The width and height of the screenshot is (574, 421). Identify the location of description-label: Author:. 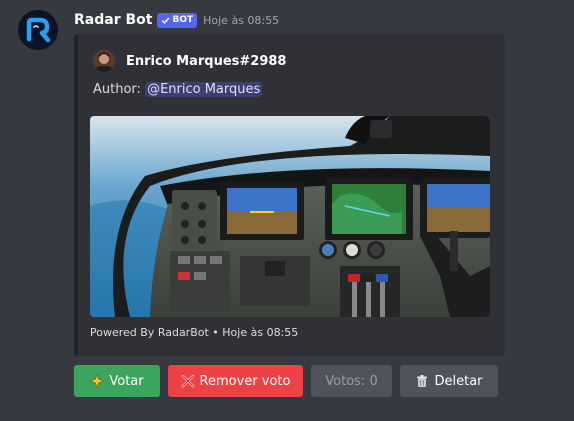
(119, 89).